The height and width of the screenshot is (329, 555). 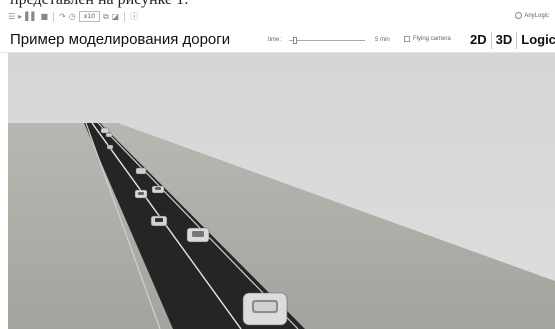 What do you see at coordinates (62, 17) in the screenshot?
I see `step-icon: ↷` at bounding box center [62, 17].